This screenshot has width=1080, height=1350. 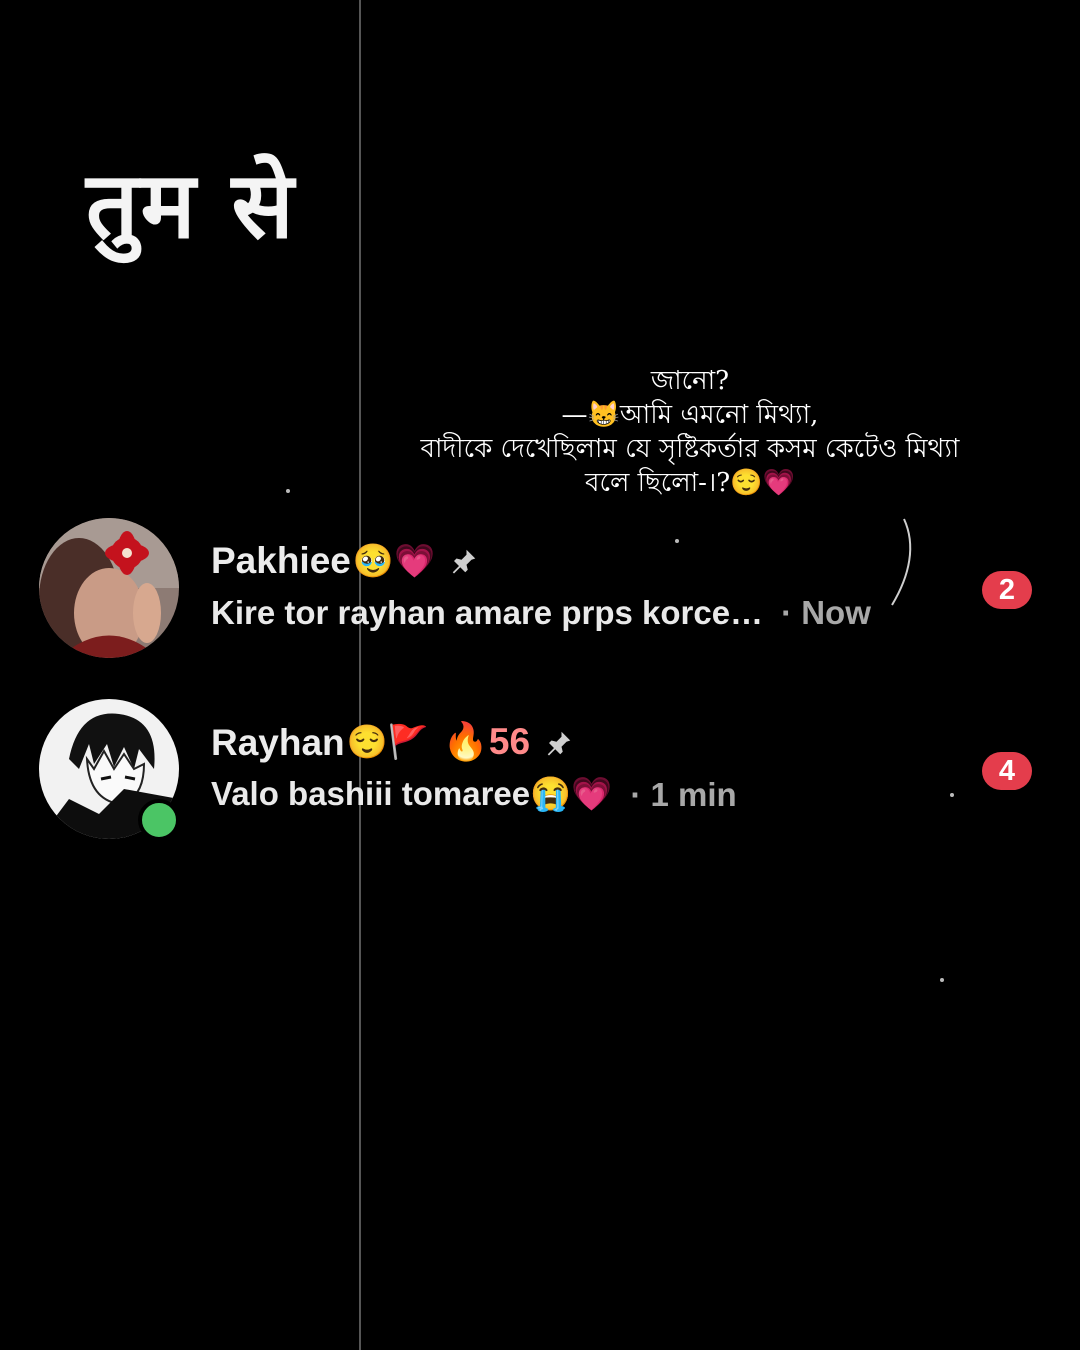 I want to click on unread-badge: 2, so click(x=1007, y=590).